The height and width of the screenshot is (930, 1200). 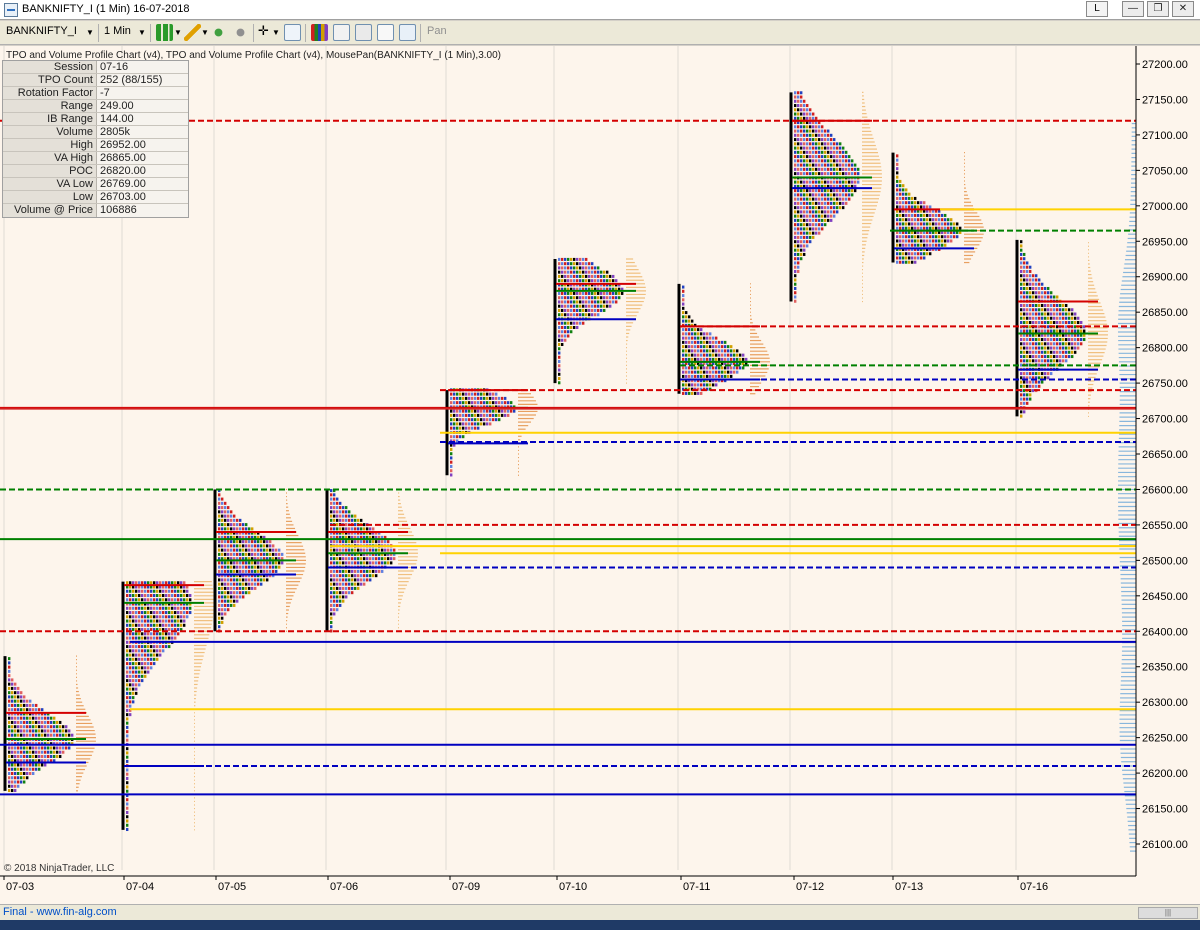 I want to click on link-button: L, so click(x=1097, y=9).